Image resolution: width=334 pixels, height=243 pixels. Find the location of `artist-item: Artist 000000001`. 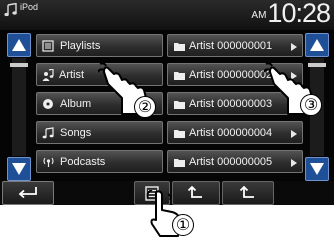

artist-item: Artist 000000001 is located at coordinates (235, 45).